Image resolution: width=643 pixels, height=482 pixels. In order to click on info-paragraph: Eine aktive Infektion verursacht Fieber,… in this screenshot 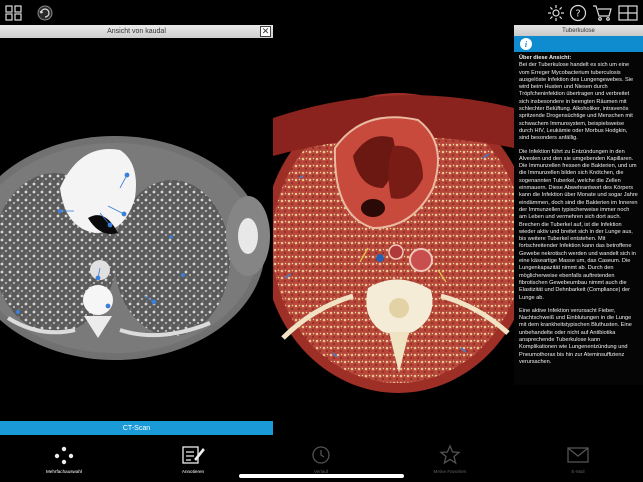, I will do `click(575, 336)`.